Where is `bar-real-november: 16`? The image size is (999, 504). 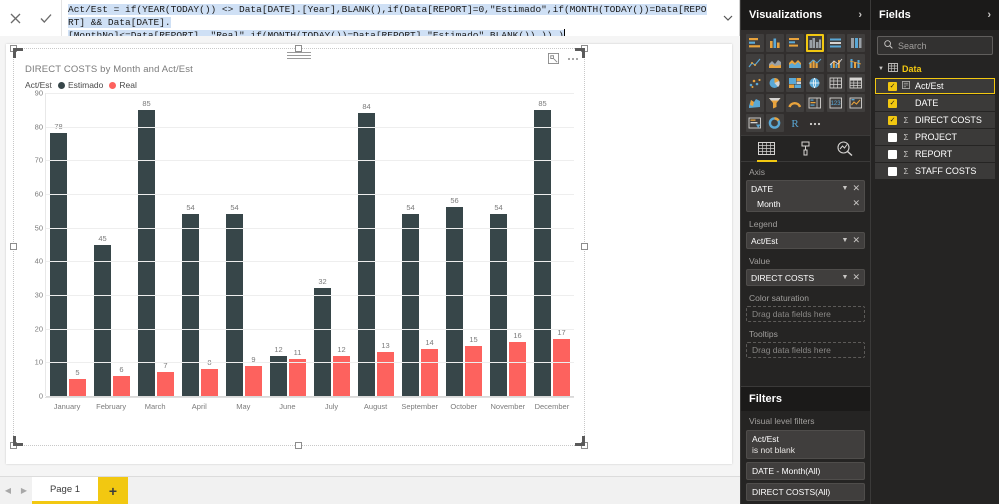 bar-real-november: 16 is located at coordinates (517, 363).